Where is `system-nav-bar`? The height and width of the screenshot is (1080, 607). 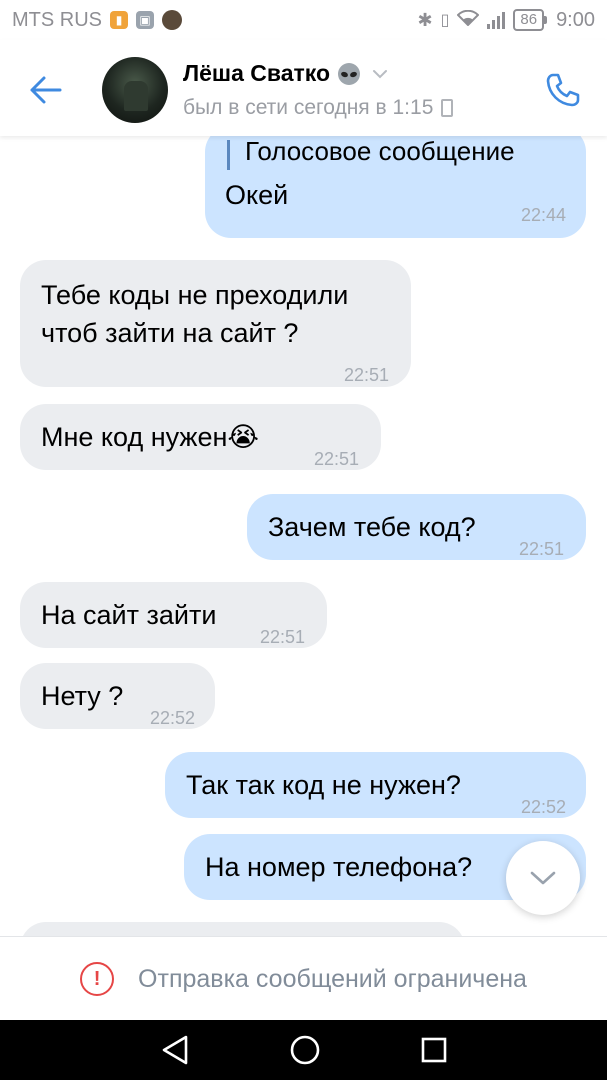 system-nav-bar is located at coordinates (303, 1050).